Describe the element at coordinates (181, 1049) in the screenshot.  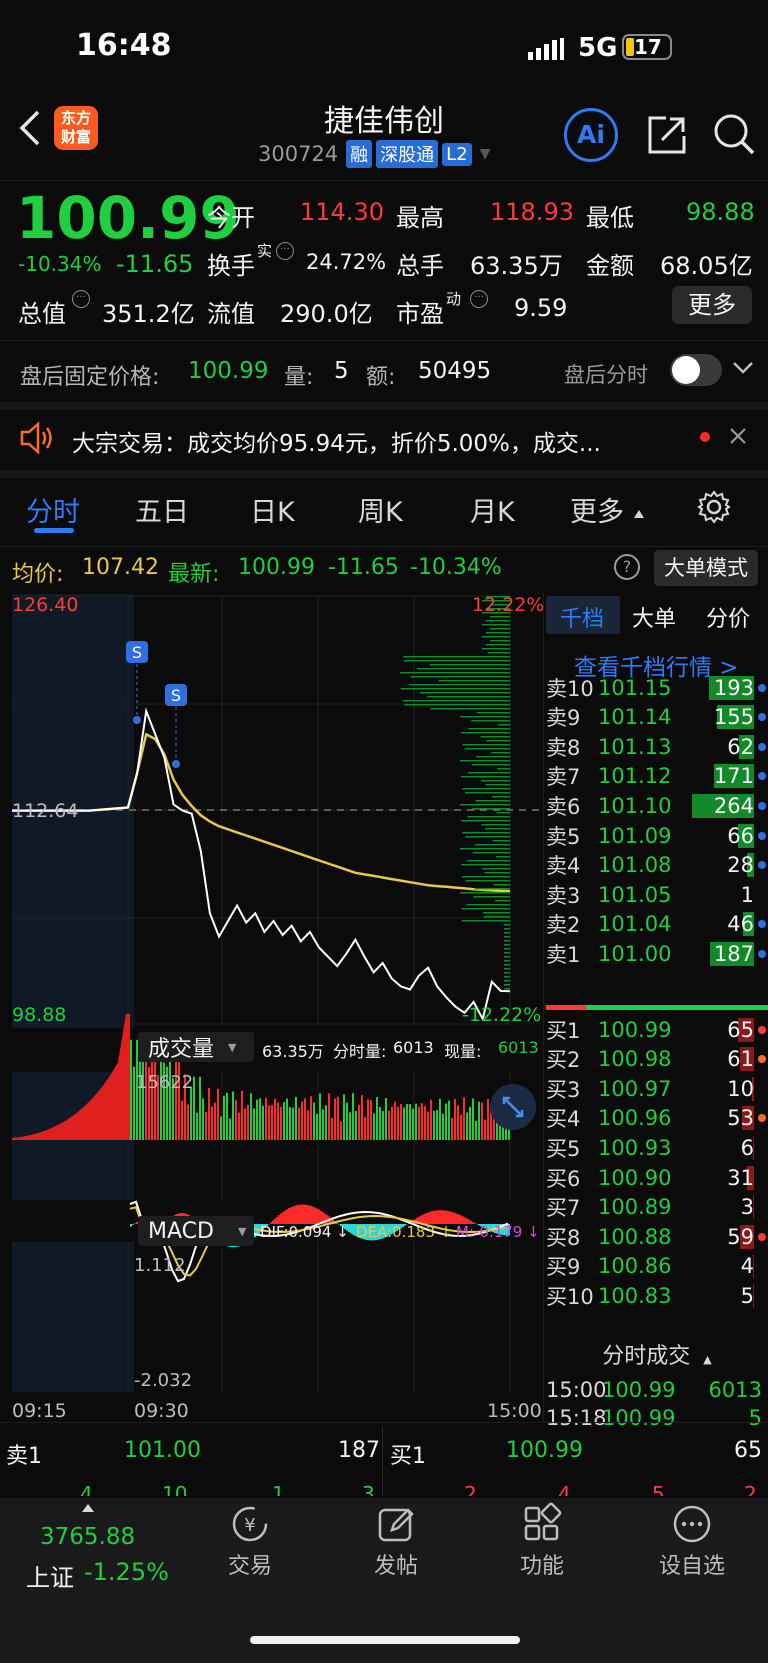
I see `volume-selector-label: 成交量` at that location.